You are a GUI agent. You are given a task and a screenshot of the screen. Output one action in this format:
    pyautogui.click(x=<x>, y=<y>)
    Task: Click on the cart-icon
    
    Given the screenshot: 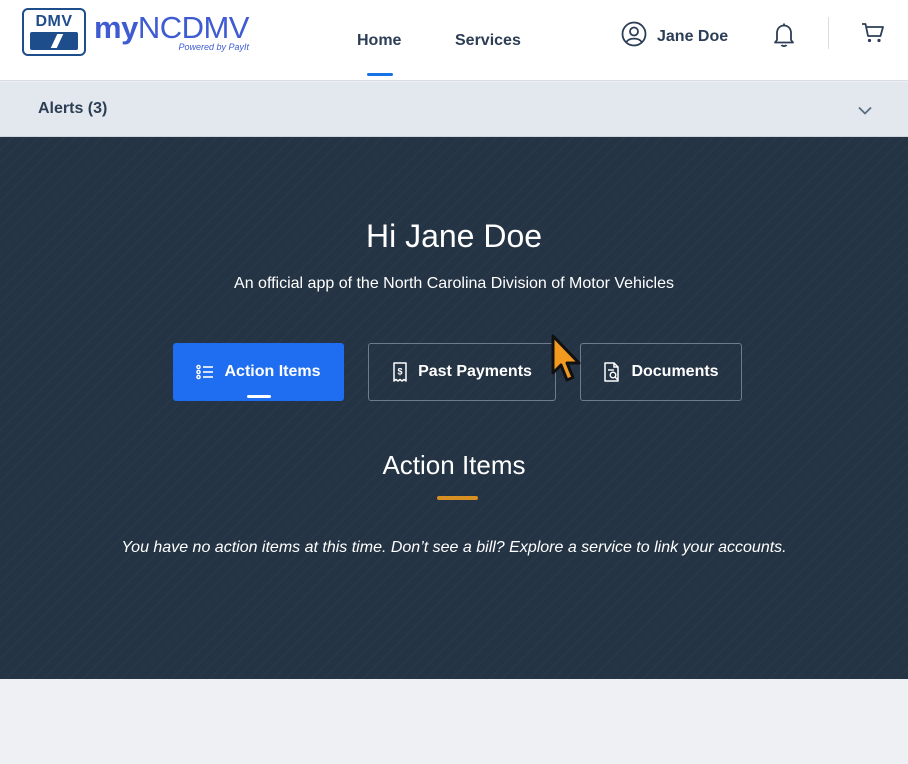 What is the action you would take?
    pyautogui.click(x=873, y=35)
    